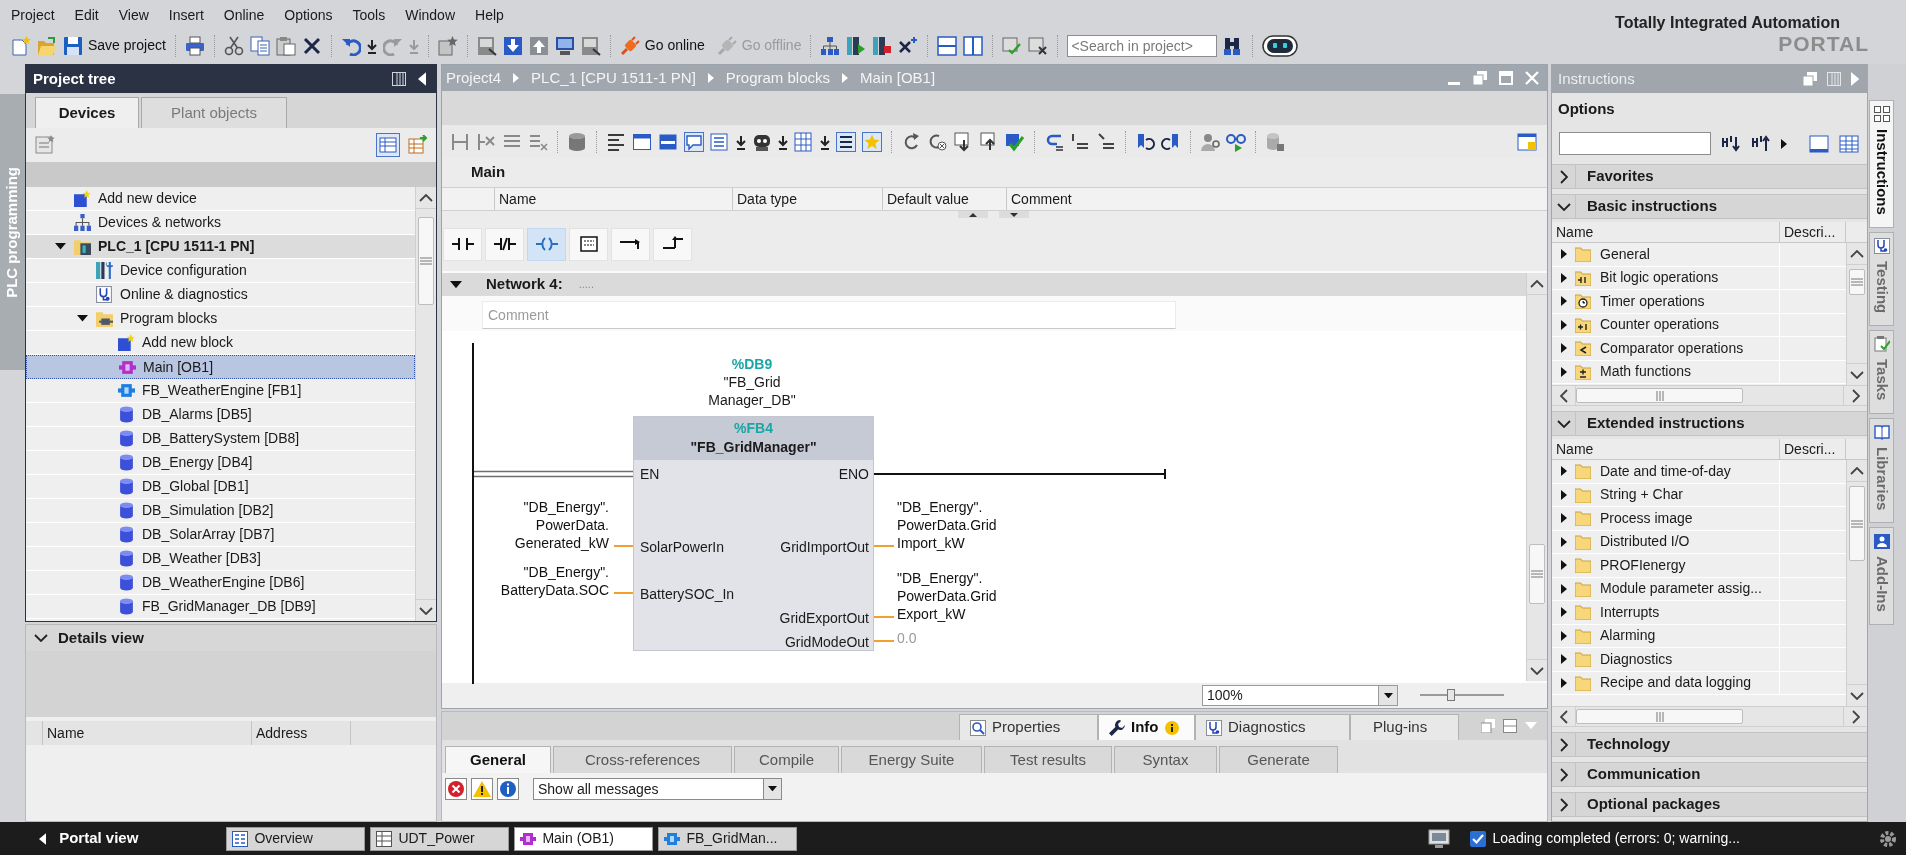  I want to click on save-icon, so click(73, 45).